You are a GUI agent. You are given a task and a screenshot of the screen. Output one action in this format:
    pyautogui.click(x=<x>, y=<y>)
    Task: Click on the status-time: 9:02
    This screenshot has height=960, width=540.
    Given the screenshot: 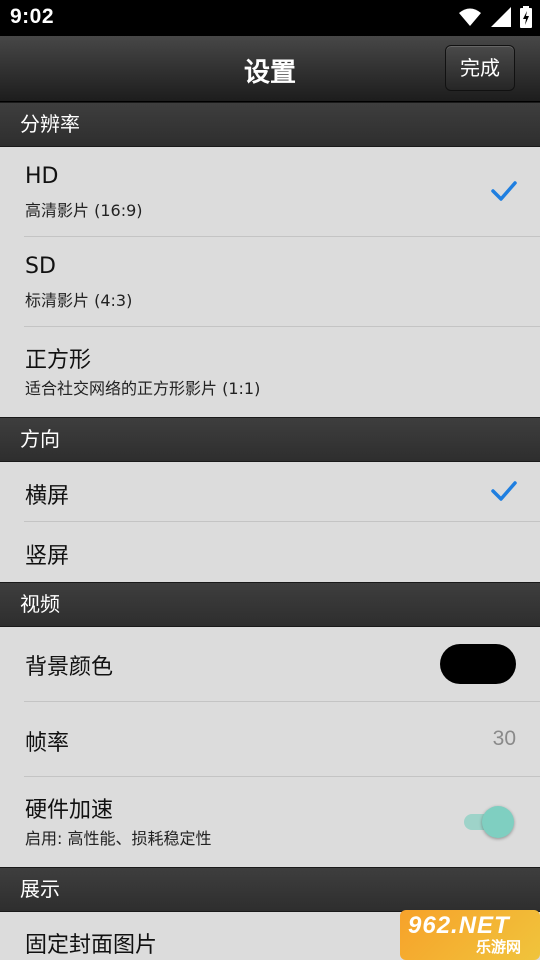 What is the action you would take?
    pyautogui.click(x=32, y=16)
    